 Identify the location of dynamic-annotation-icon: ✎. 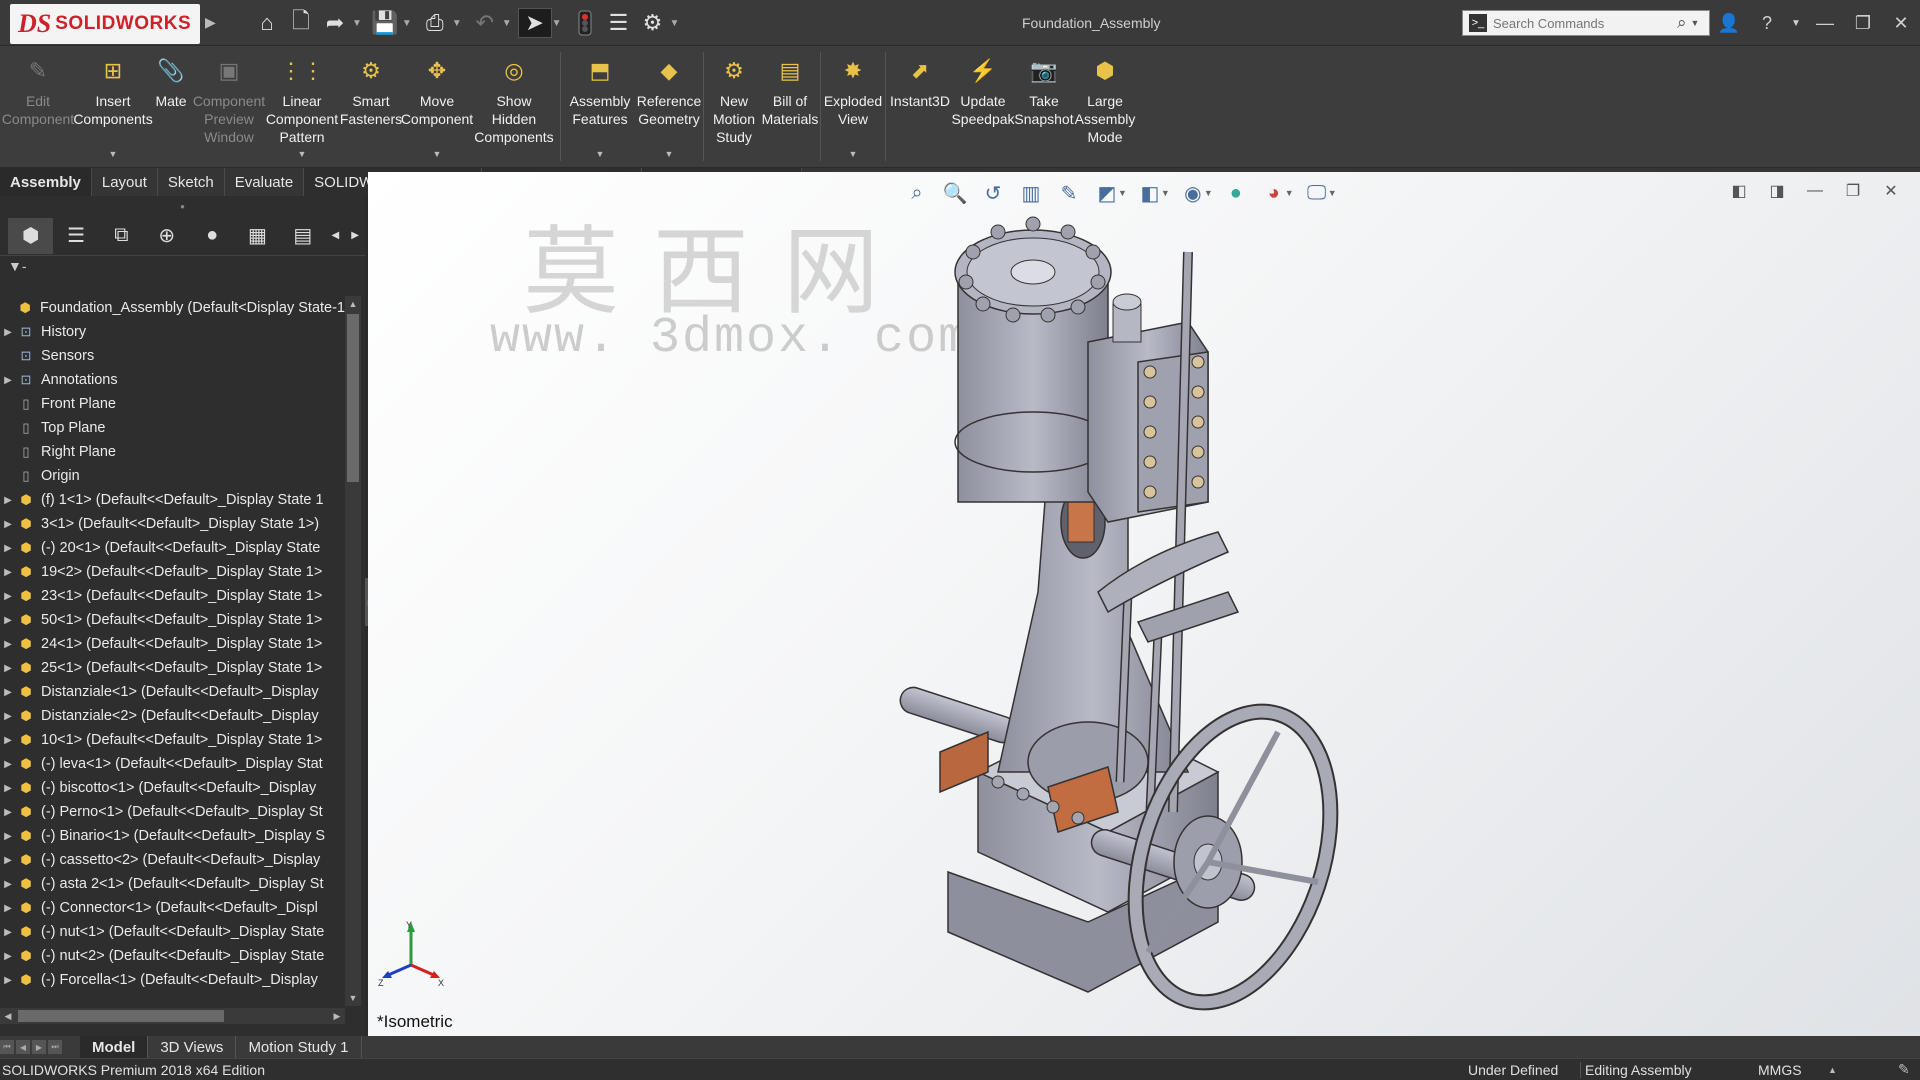
(1069, 193).